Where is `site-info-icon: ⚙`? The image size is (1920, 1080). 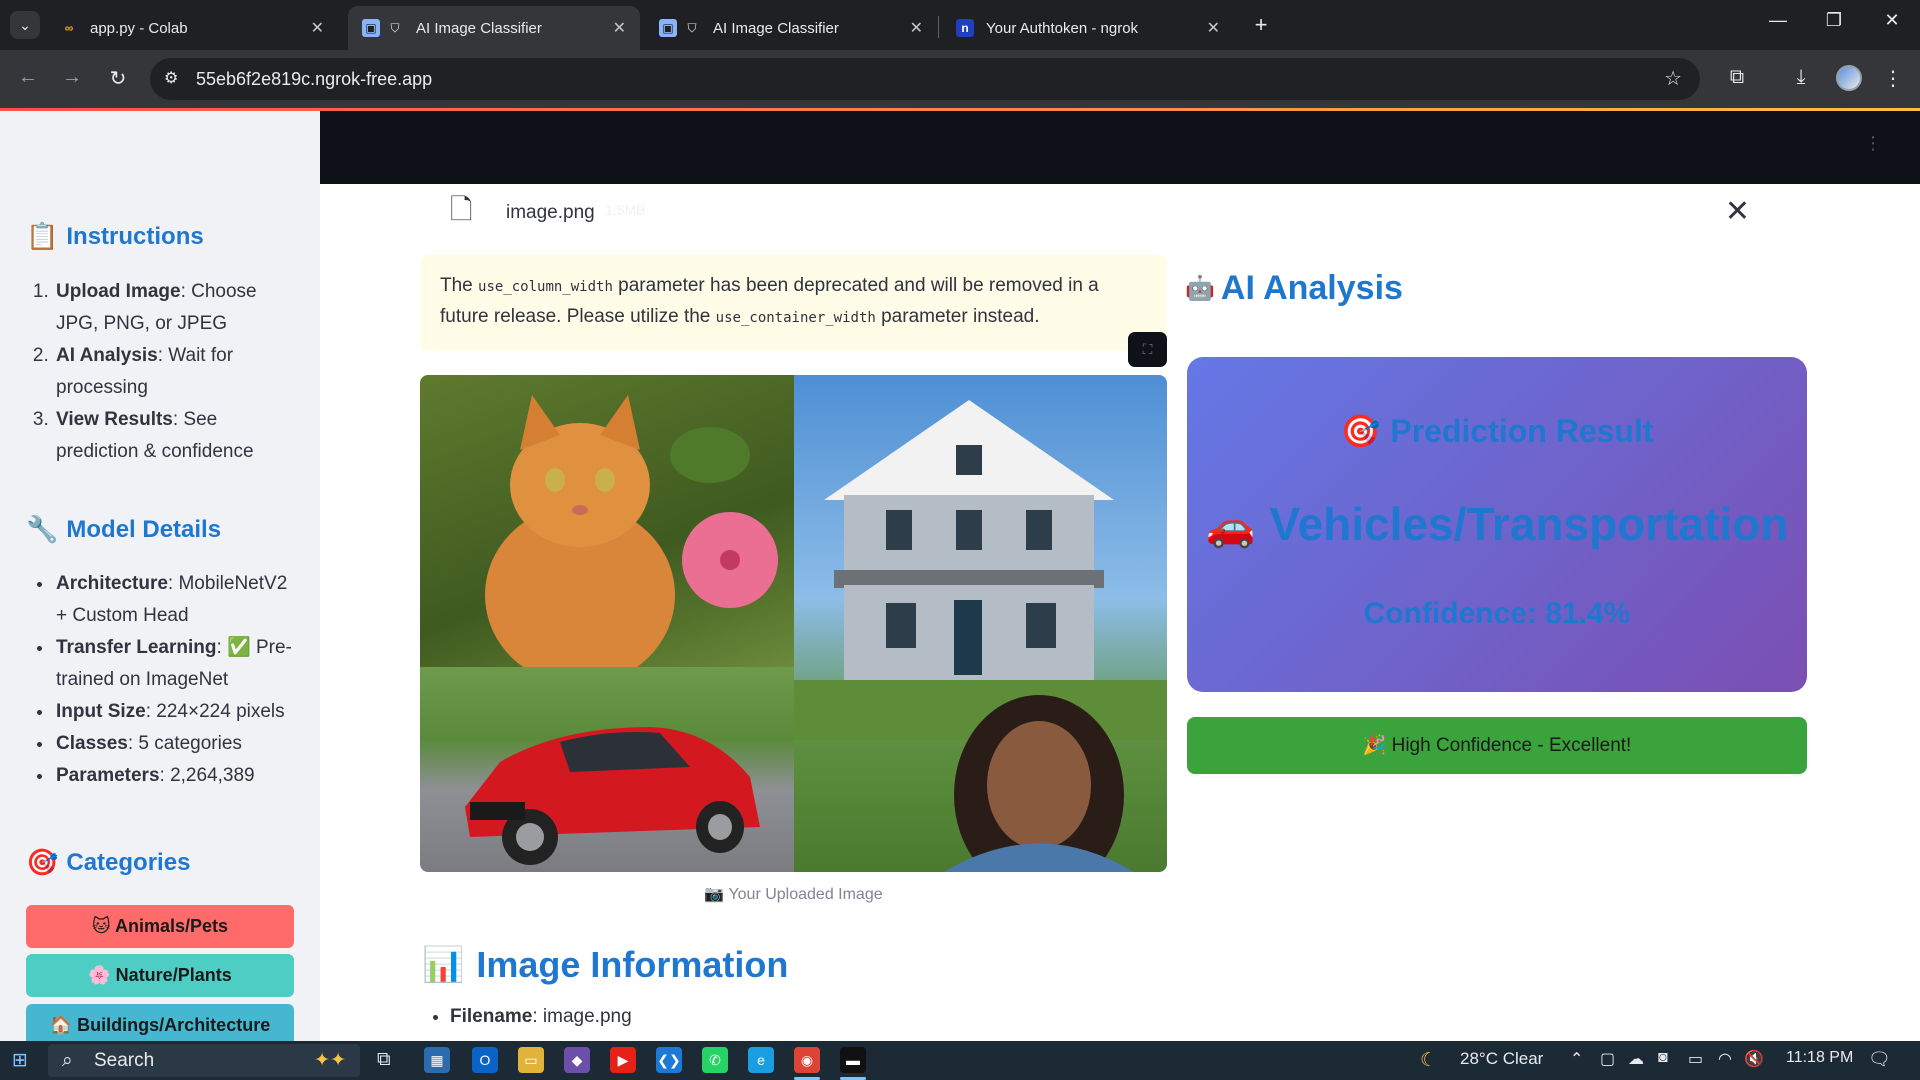 site-info-icon: ⚙ is located at coordinates (171, 78).